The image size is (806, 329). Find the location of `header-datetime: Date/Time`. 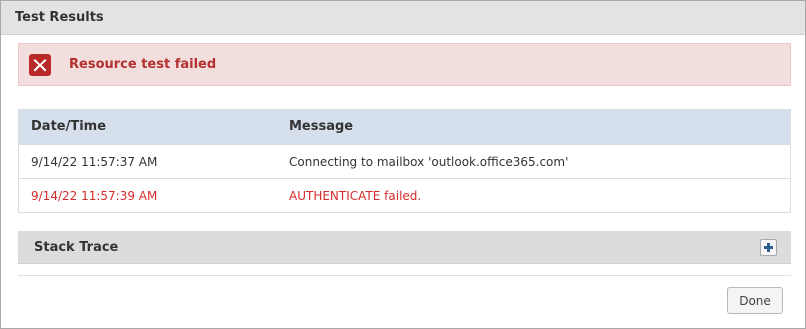

header-datetime: Date/Time is located at coordinates (69, 126).